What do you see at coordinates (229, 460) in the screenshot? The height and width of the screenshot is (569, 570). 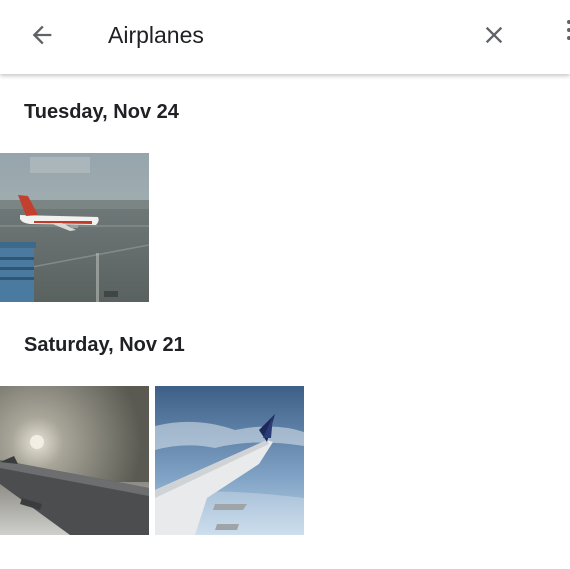 I see `photo-wing-blue-sky` at bounding box center [229, 460].